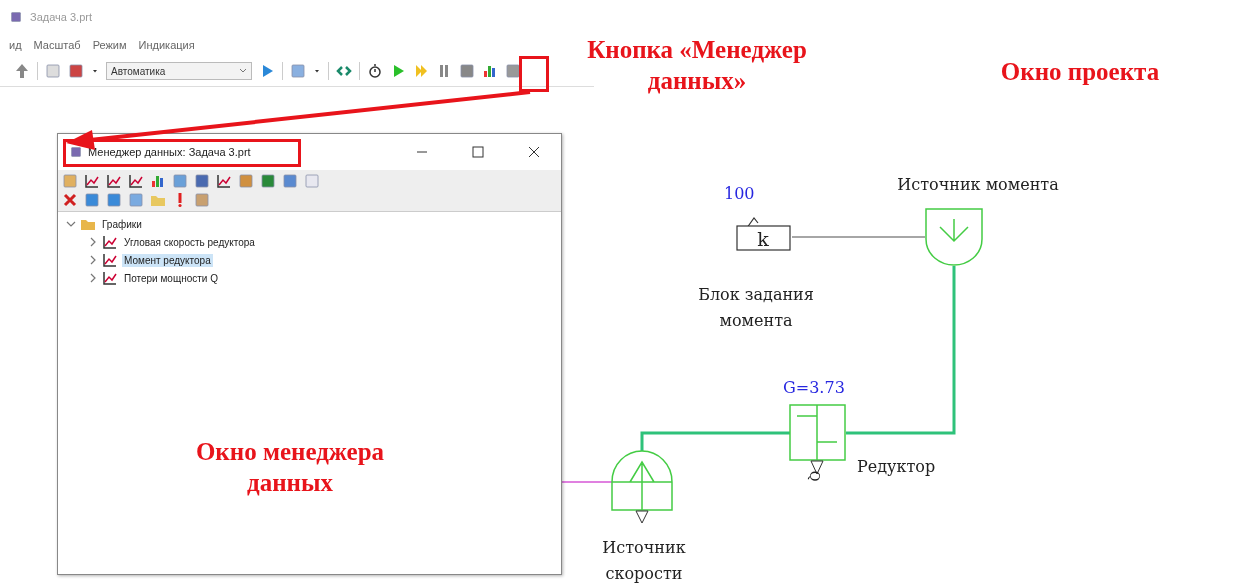 This screenshot has width=1250, height=586. I want to click on annotation-label: Окно проекта, so click(1080, 72).